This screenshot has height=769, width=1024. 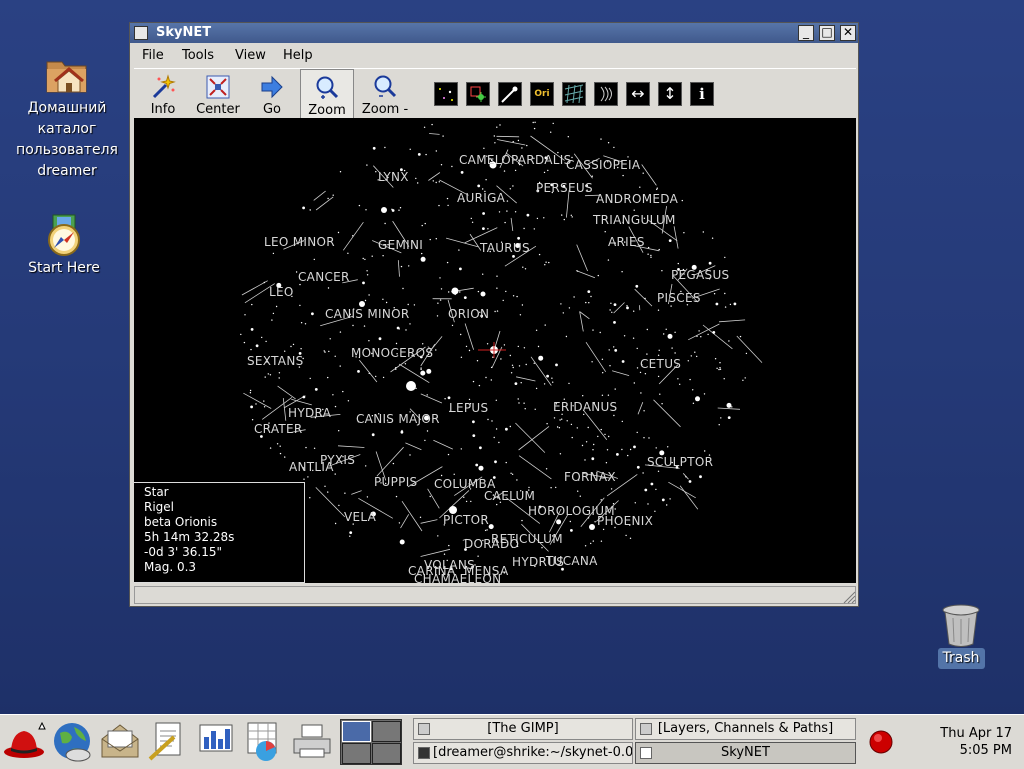 What do you see at coordinates (976, 750) in the screenshot?
I see `clock-time: 5:05 PM` at bounding box center [976, 750].